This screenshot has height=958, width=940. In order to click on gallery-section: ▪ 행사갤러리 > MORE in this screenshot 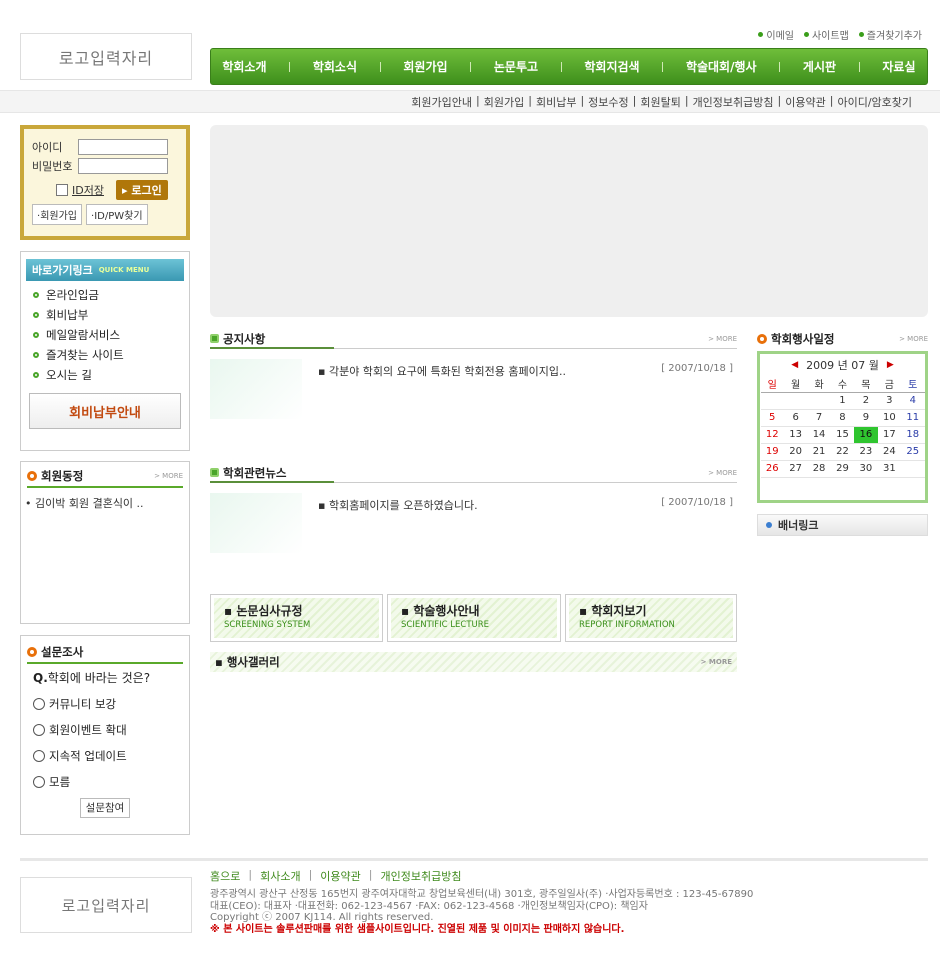, I will do `click(473, 662)`.